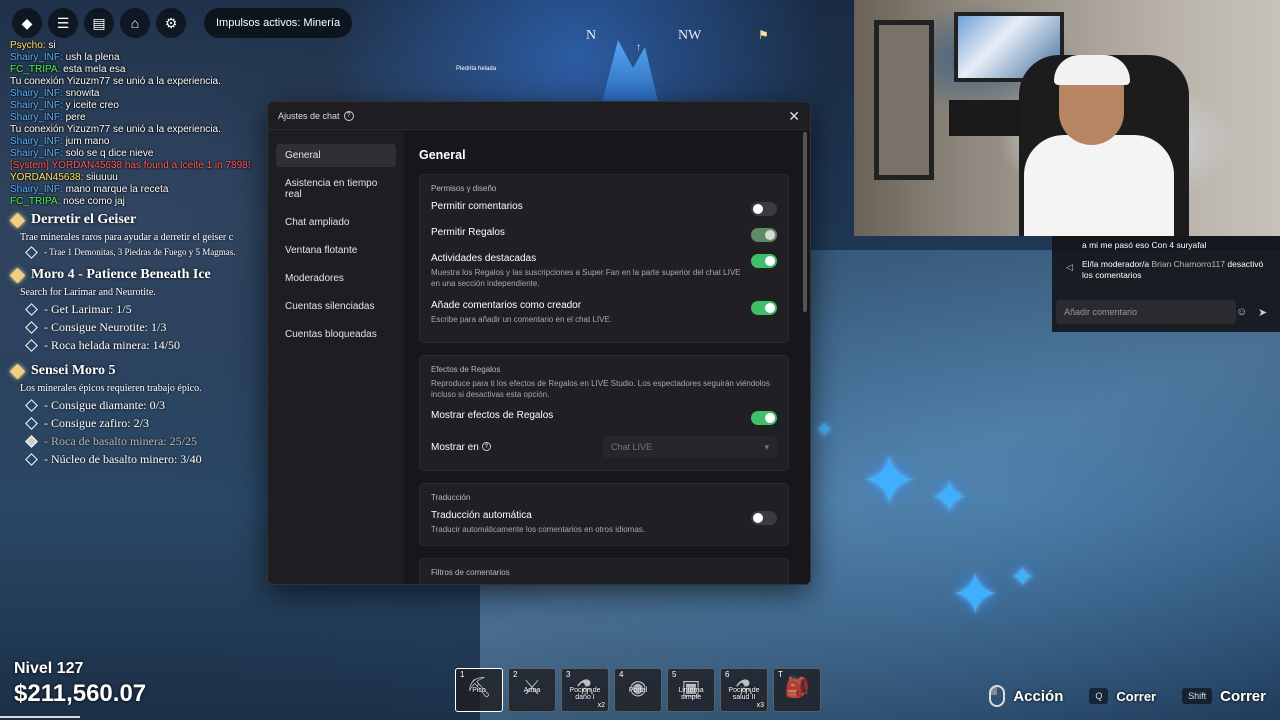 This screenshot has width=1280, height=720. What do you see at coordinates (532, 690) in the screenshot?
I see `hotbar-slot: ⚔ 2 Arma` at bounding box center [532, 690].